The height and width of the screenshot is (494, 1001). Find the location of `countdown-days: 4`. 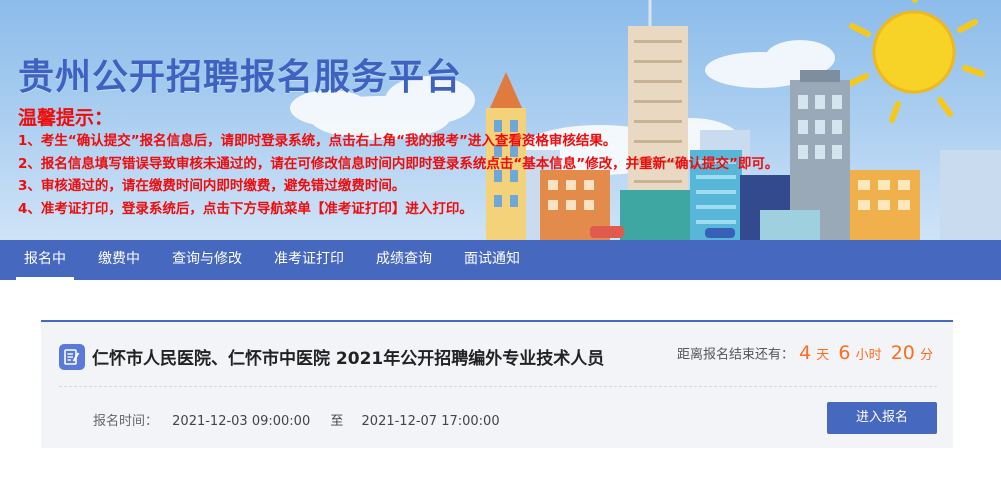

countdown-days: 4 is located at coordinates (805, 353).